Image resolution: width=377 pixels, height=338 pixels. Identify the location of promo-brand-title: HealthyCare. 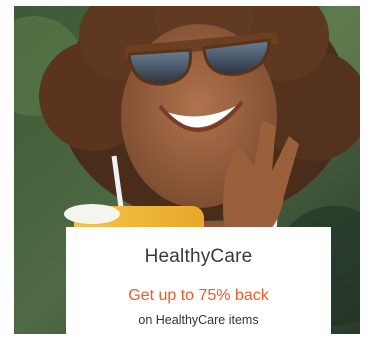
(198, 256).